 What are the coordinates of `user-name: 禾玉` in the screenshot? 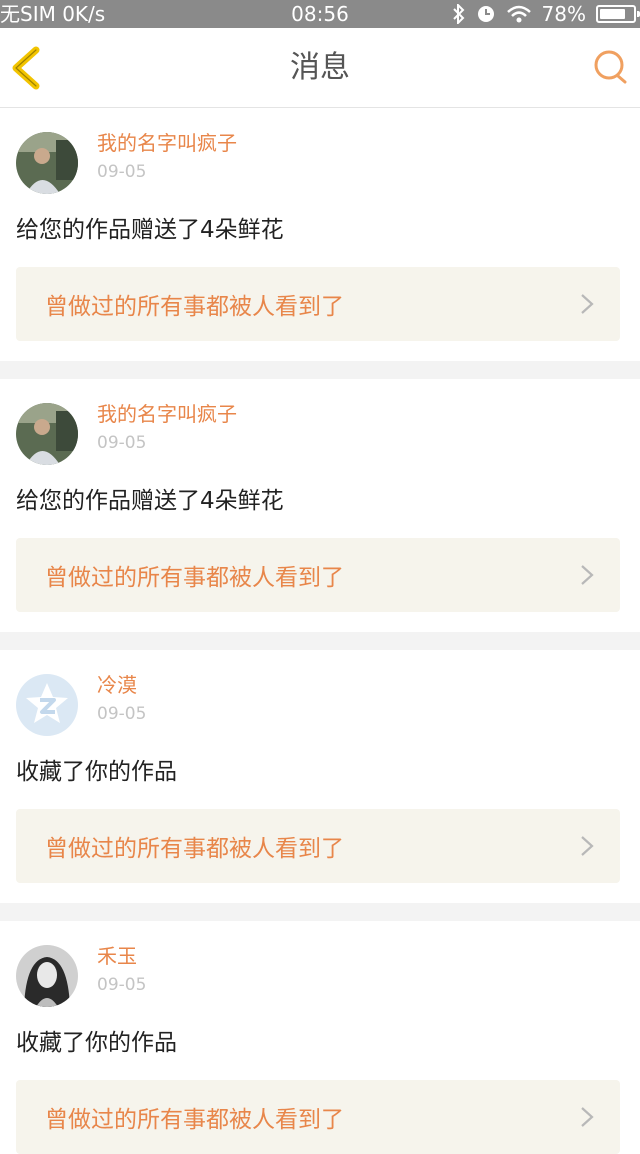 It's located at (121, 956).